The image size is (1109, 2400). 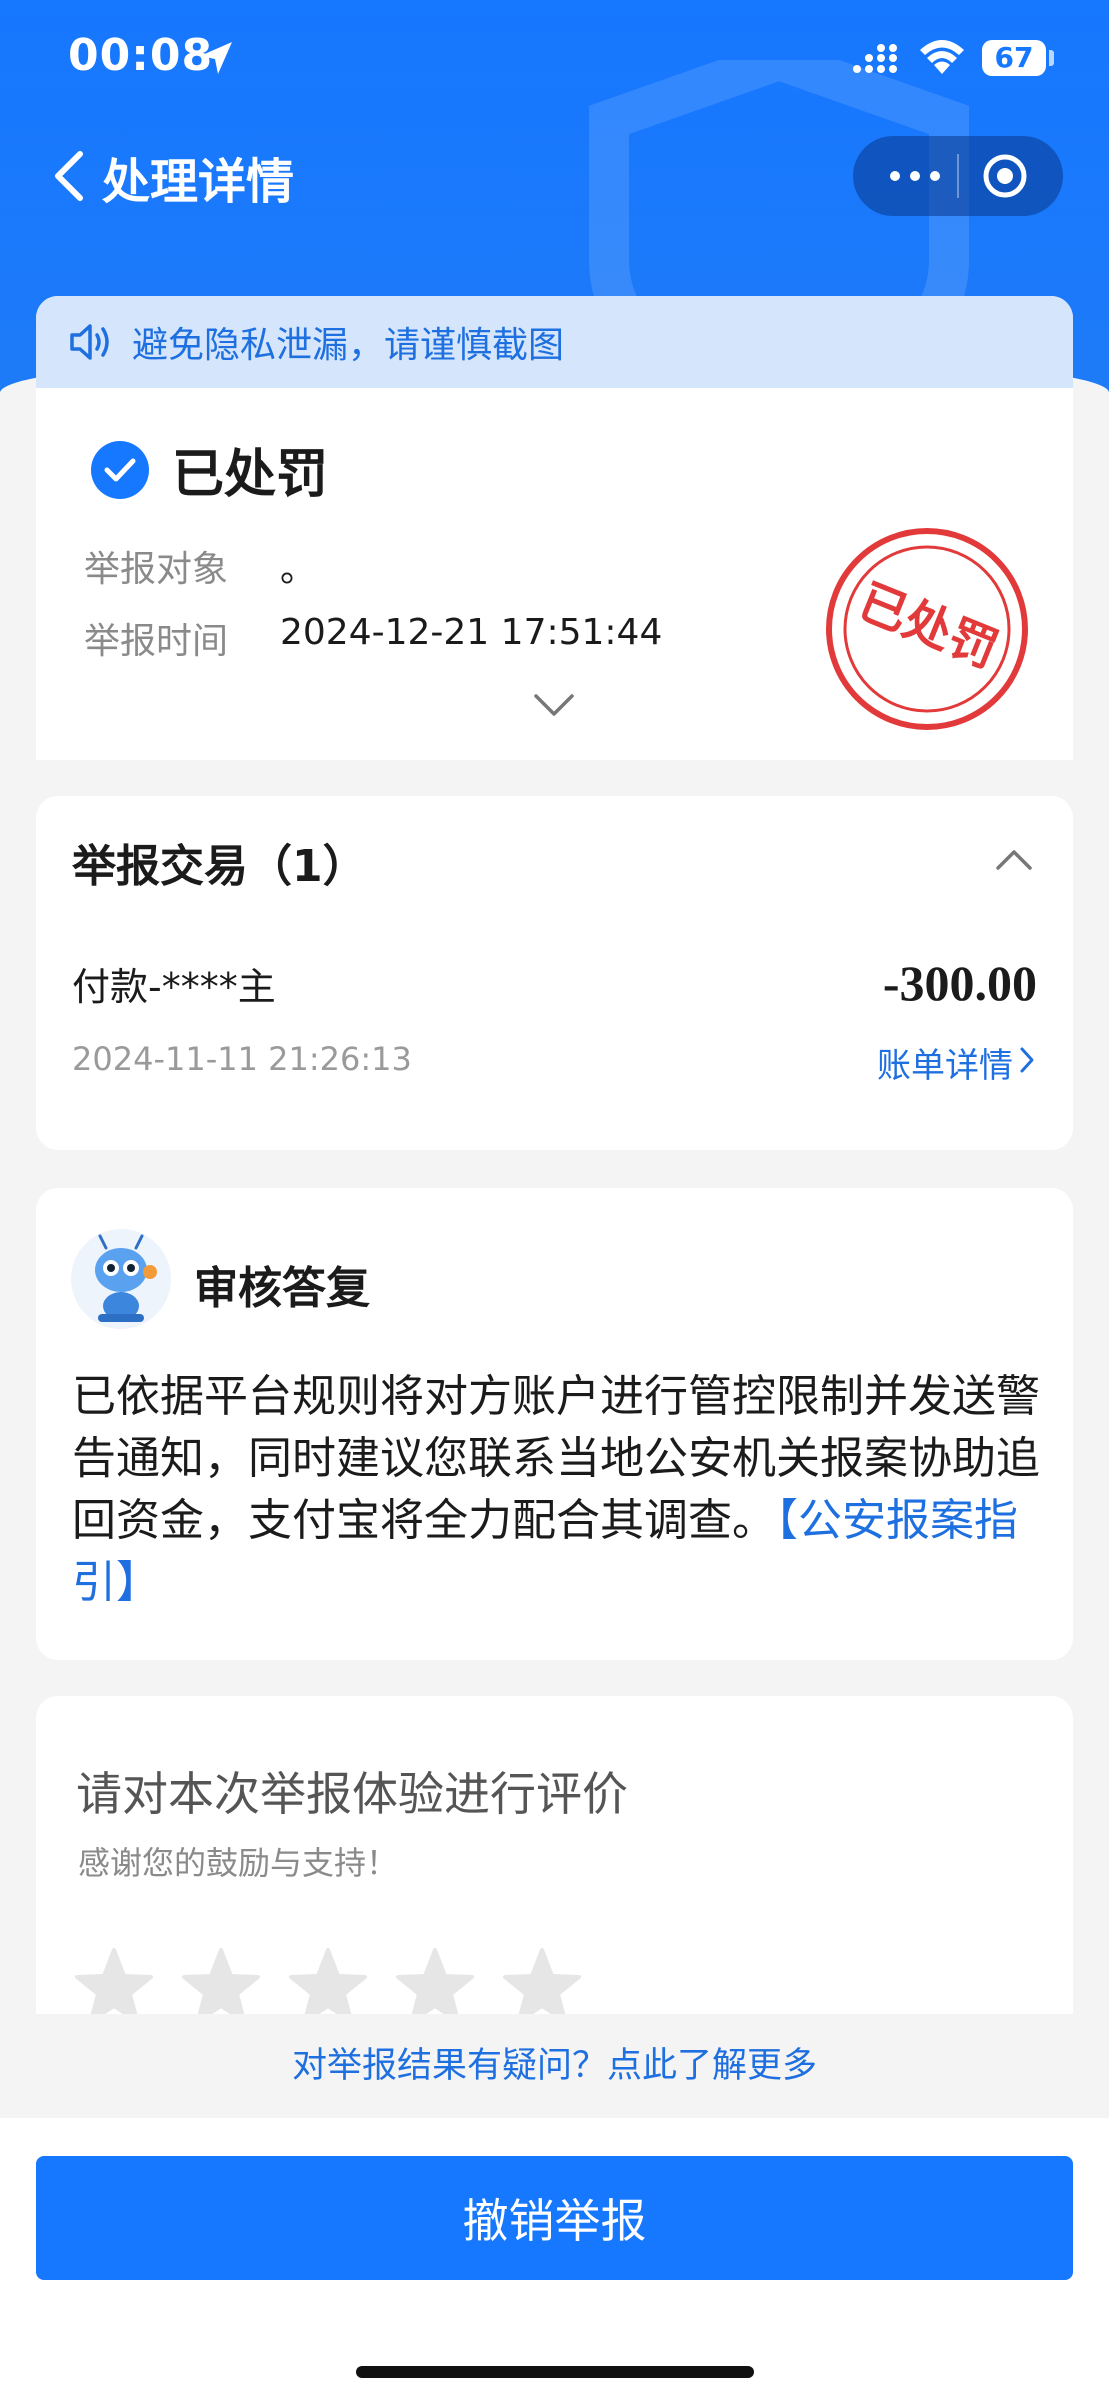 What do you see at coordinates (242, 1059) in the screenshot?
I see `transaction-time: 2024-11-11 21:26:13` at bounding box center [242, 1059].